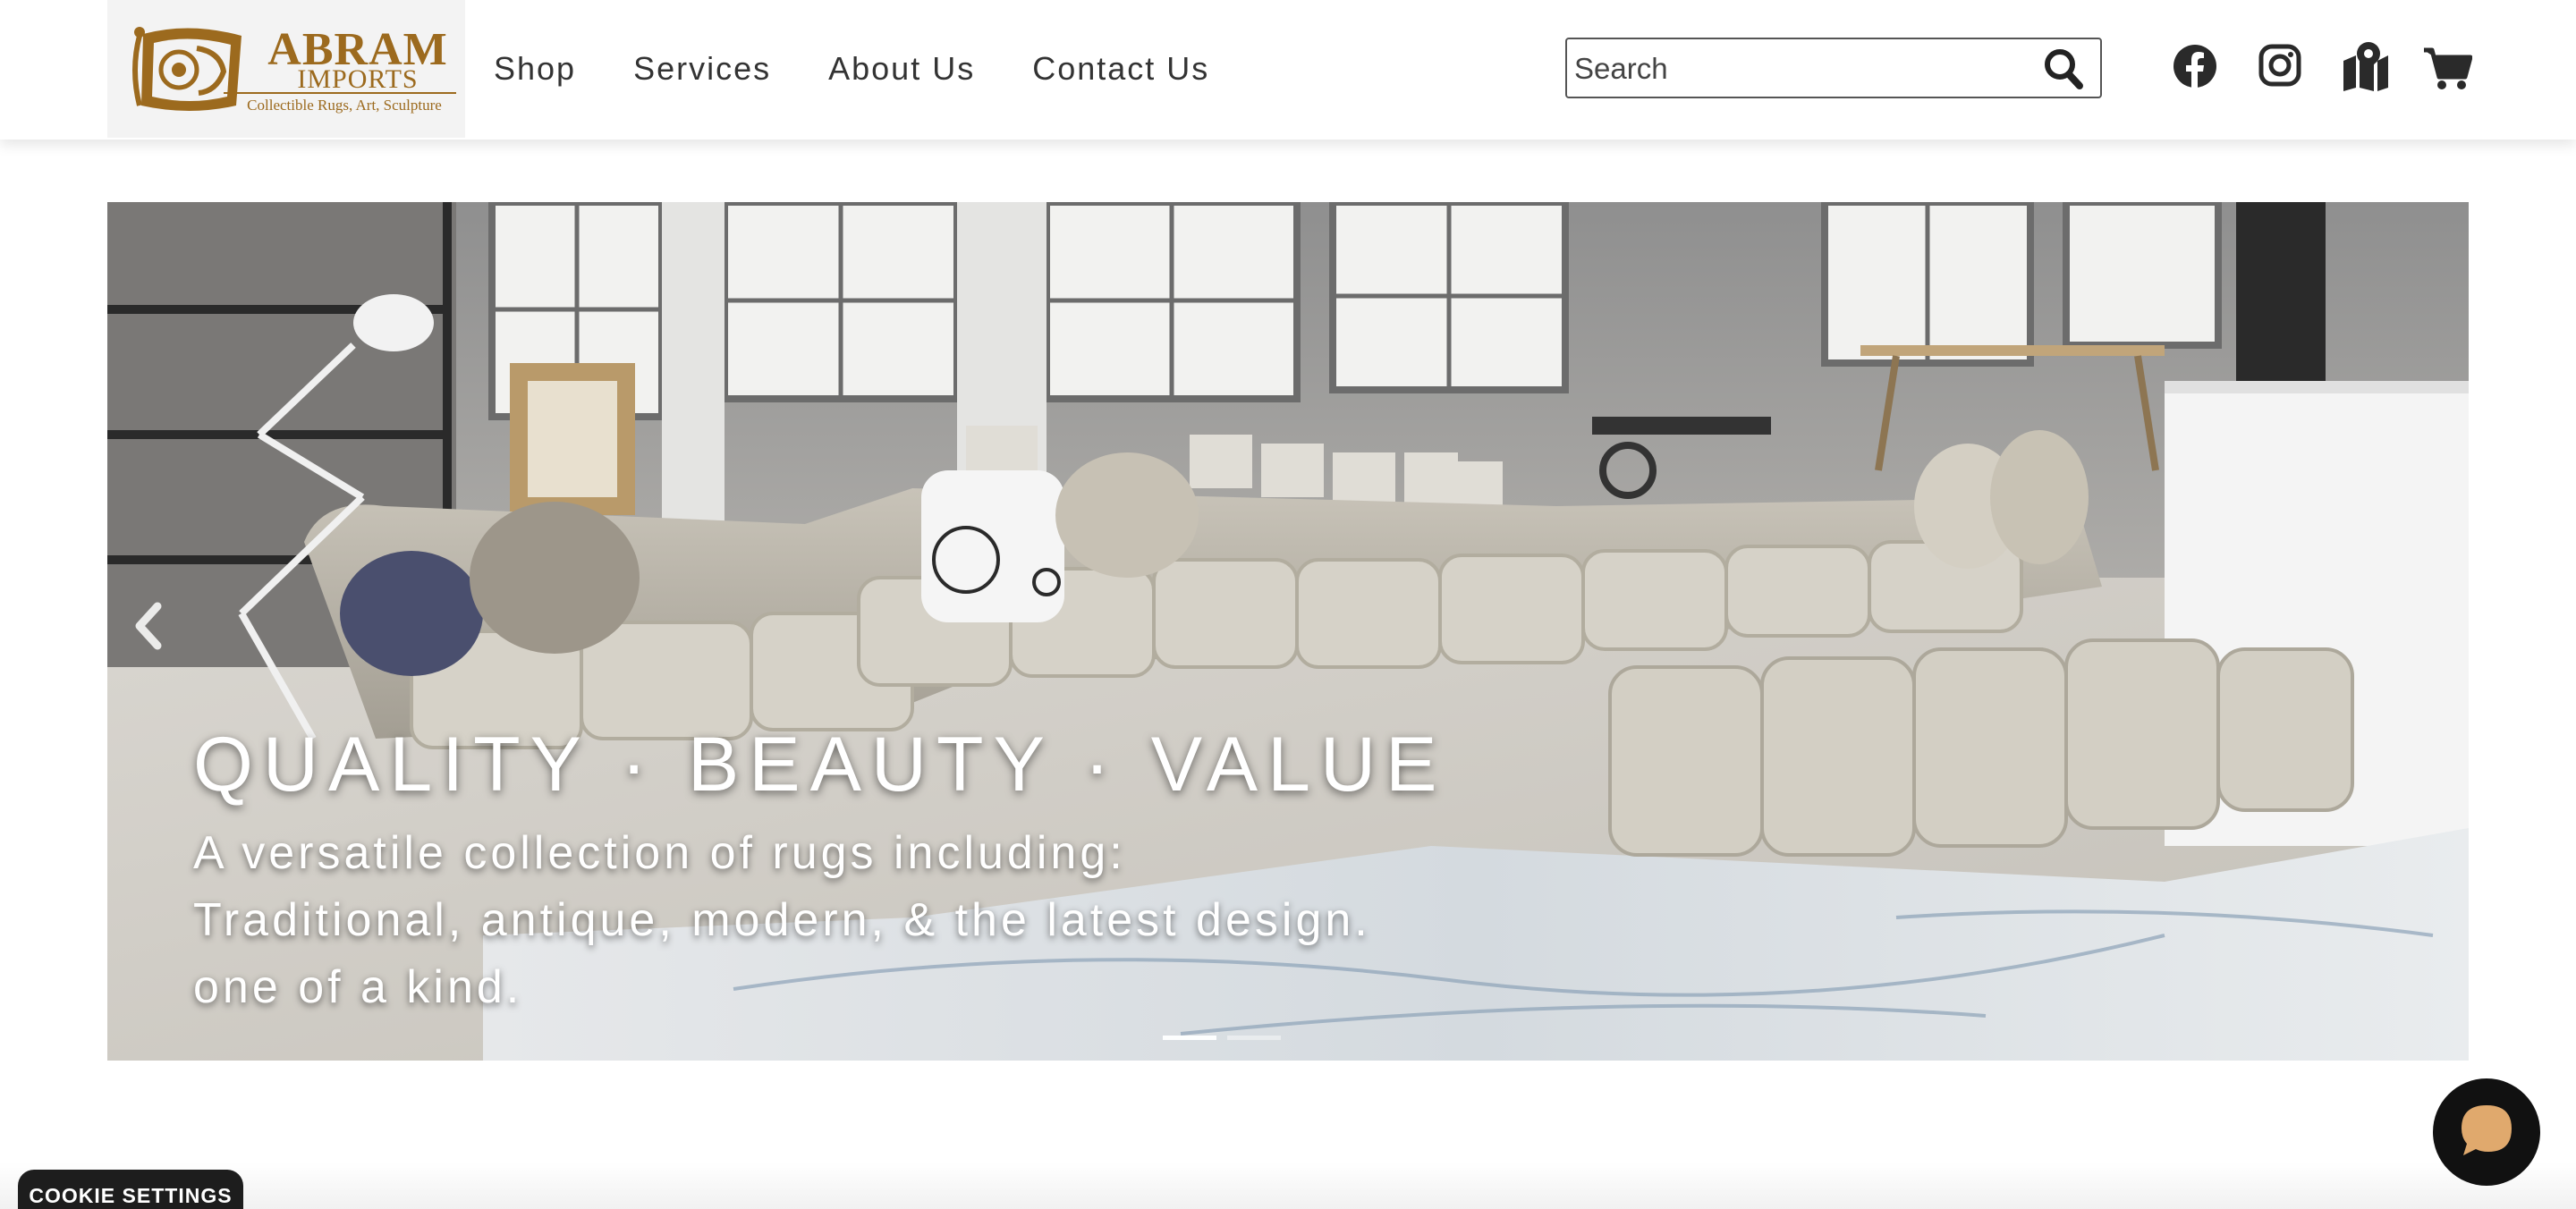 Image resolution: width=2576 pixels, height=1209 pixels. What do you see at coordinates (1797, 68) in the screenshot?
I see `search-input` at bounding box center [1797, 68].